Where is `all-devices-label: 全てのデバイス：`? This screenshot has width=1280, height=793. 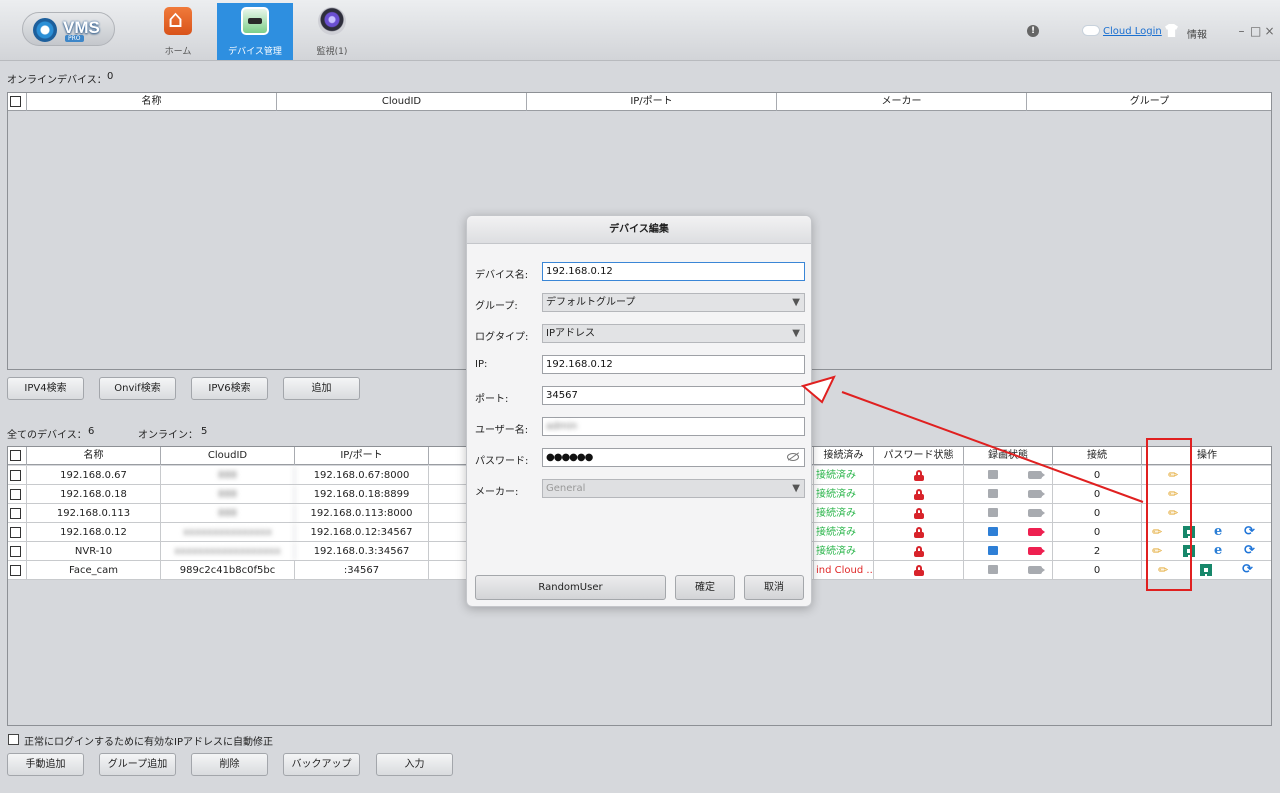 all-devices-label: 全てのデバイス： is located at coordinates (47, 435).